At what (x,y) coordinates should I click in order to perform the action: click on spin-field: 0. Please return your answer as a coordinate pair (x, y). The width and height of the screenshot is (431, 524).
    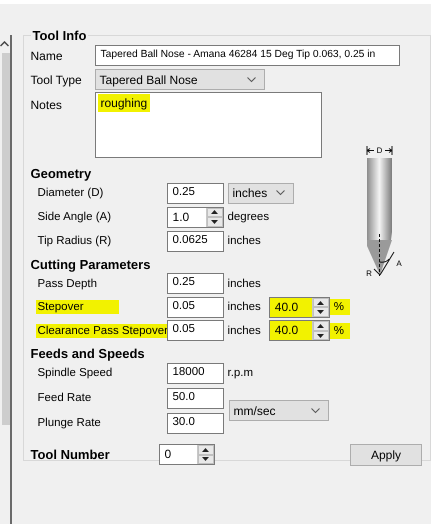
    Looking at the image, I should click on (186, 454).